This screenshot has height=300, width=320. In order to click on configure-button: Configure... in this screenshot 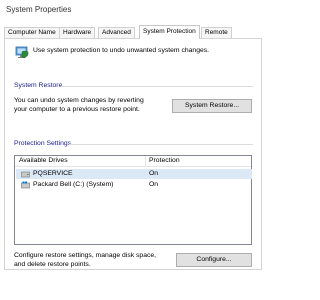, I will do `click(214, 260)`.